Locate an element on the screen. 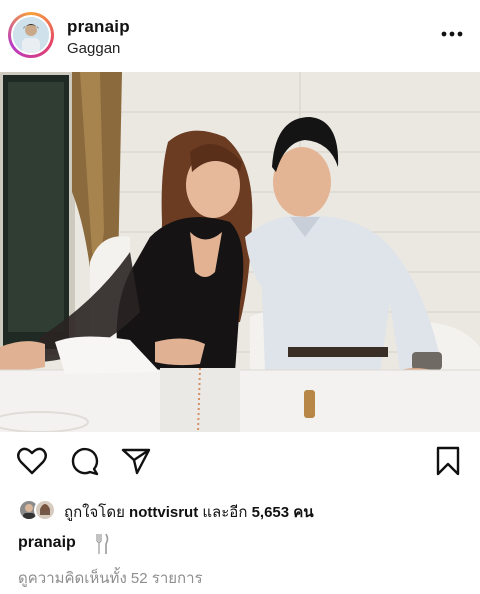  post-username: pranaip is located at coordinates (98, 27).